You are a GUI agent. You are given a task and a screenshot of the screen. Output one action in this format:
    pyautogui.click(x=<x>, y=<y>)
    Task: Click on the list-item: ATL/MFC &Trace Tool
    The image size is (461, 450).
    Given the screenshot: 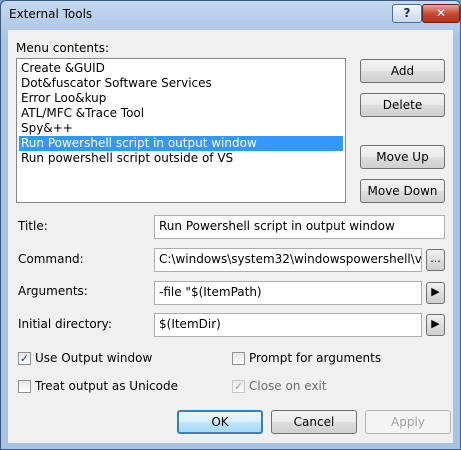 What is the action you would take?
    pyautogui.click(x=181, y=113)
    